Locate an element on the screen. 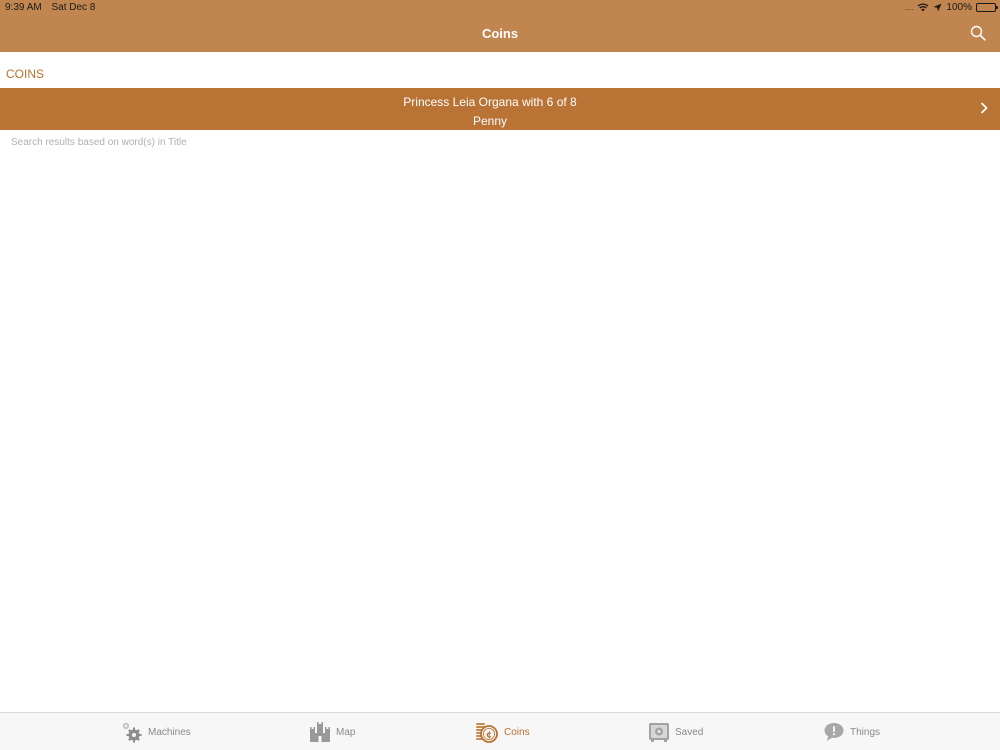 The image size is (1000, 750). tab-bar: Machines Map ¢ Coins Saved Things is located at coordinates (500, 731).